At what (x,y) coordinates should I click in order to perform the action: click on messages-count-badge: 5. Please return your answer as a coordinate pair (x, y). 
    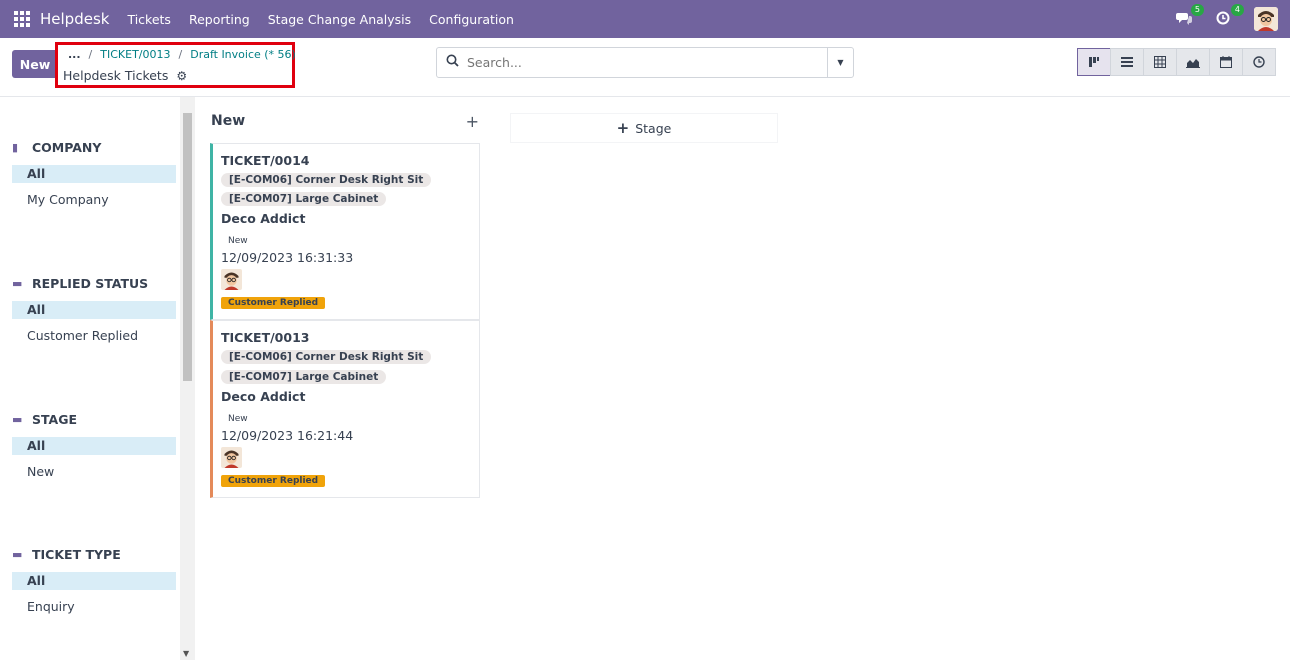
    Looking at the image, I should click on (1197, 10).